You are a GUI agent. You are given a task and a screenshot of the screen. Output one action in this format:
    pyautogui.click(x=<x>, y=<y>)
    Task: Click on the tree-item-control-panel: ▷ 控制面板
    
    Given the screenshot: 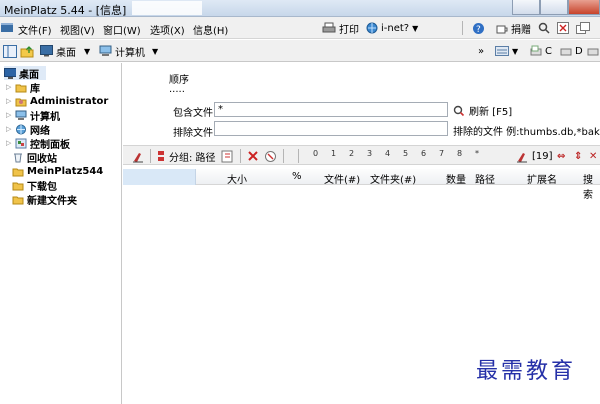 What is the action you would take?
    pyautogui.click(x=38, y=143)
    